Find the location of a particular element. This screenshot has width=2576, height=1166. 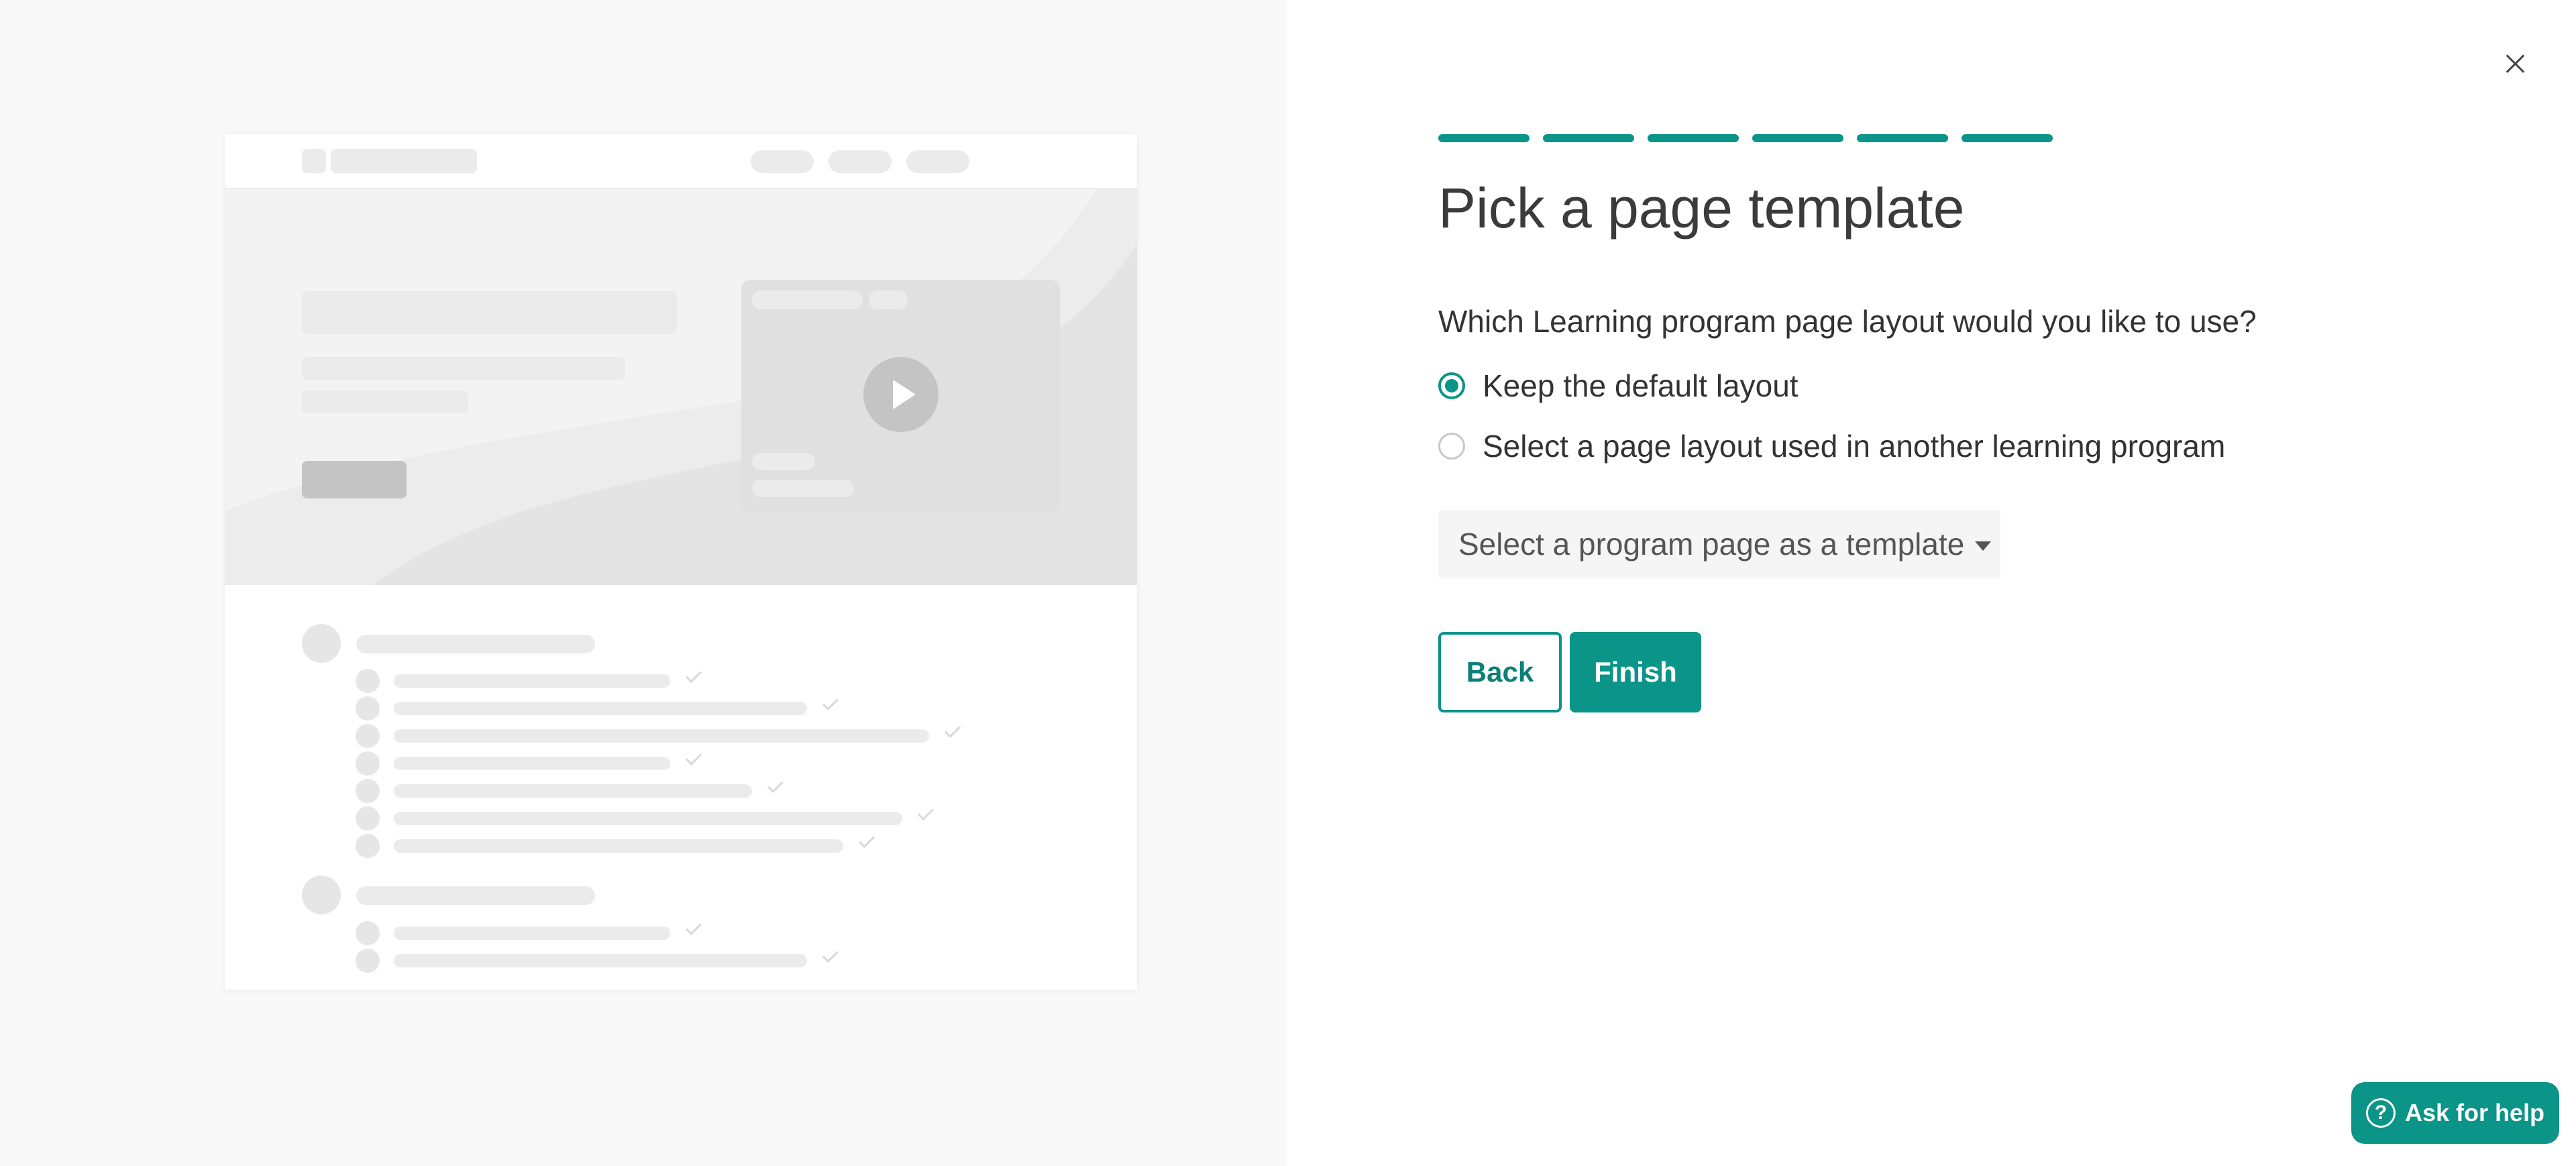

caret-down-icon is located at coordinates (1983, 546).